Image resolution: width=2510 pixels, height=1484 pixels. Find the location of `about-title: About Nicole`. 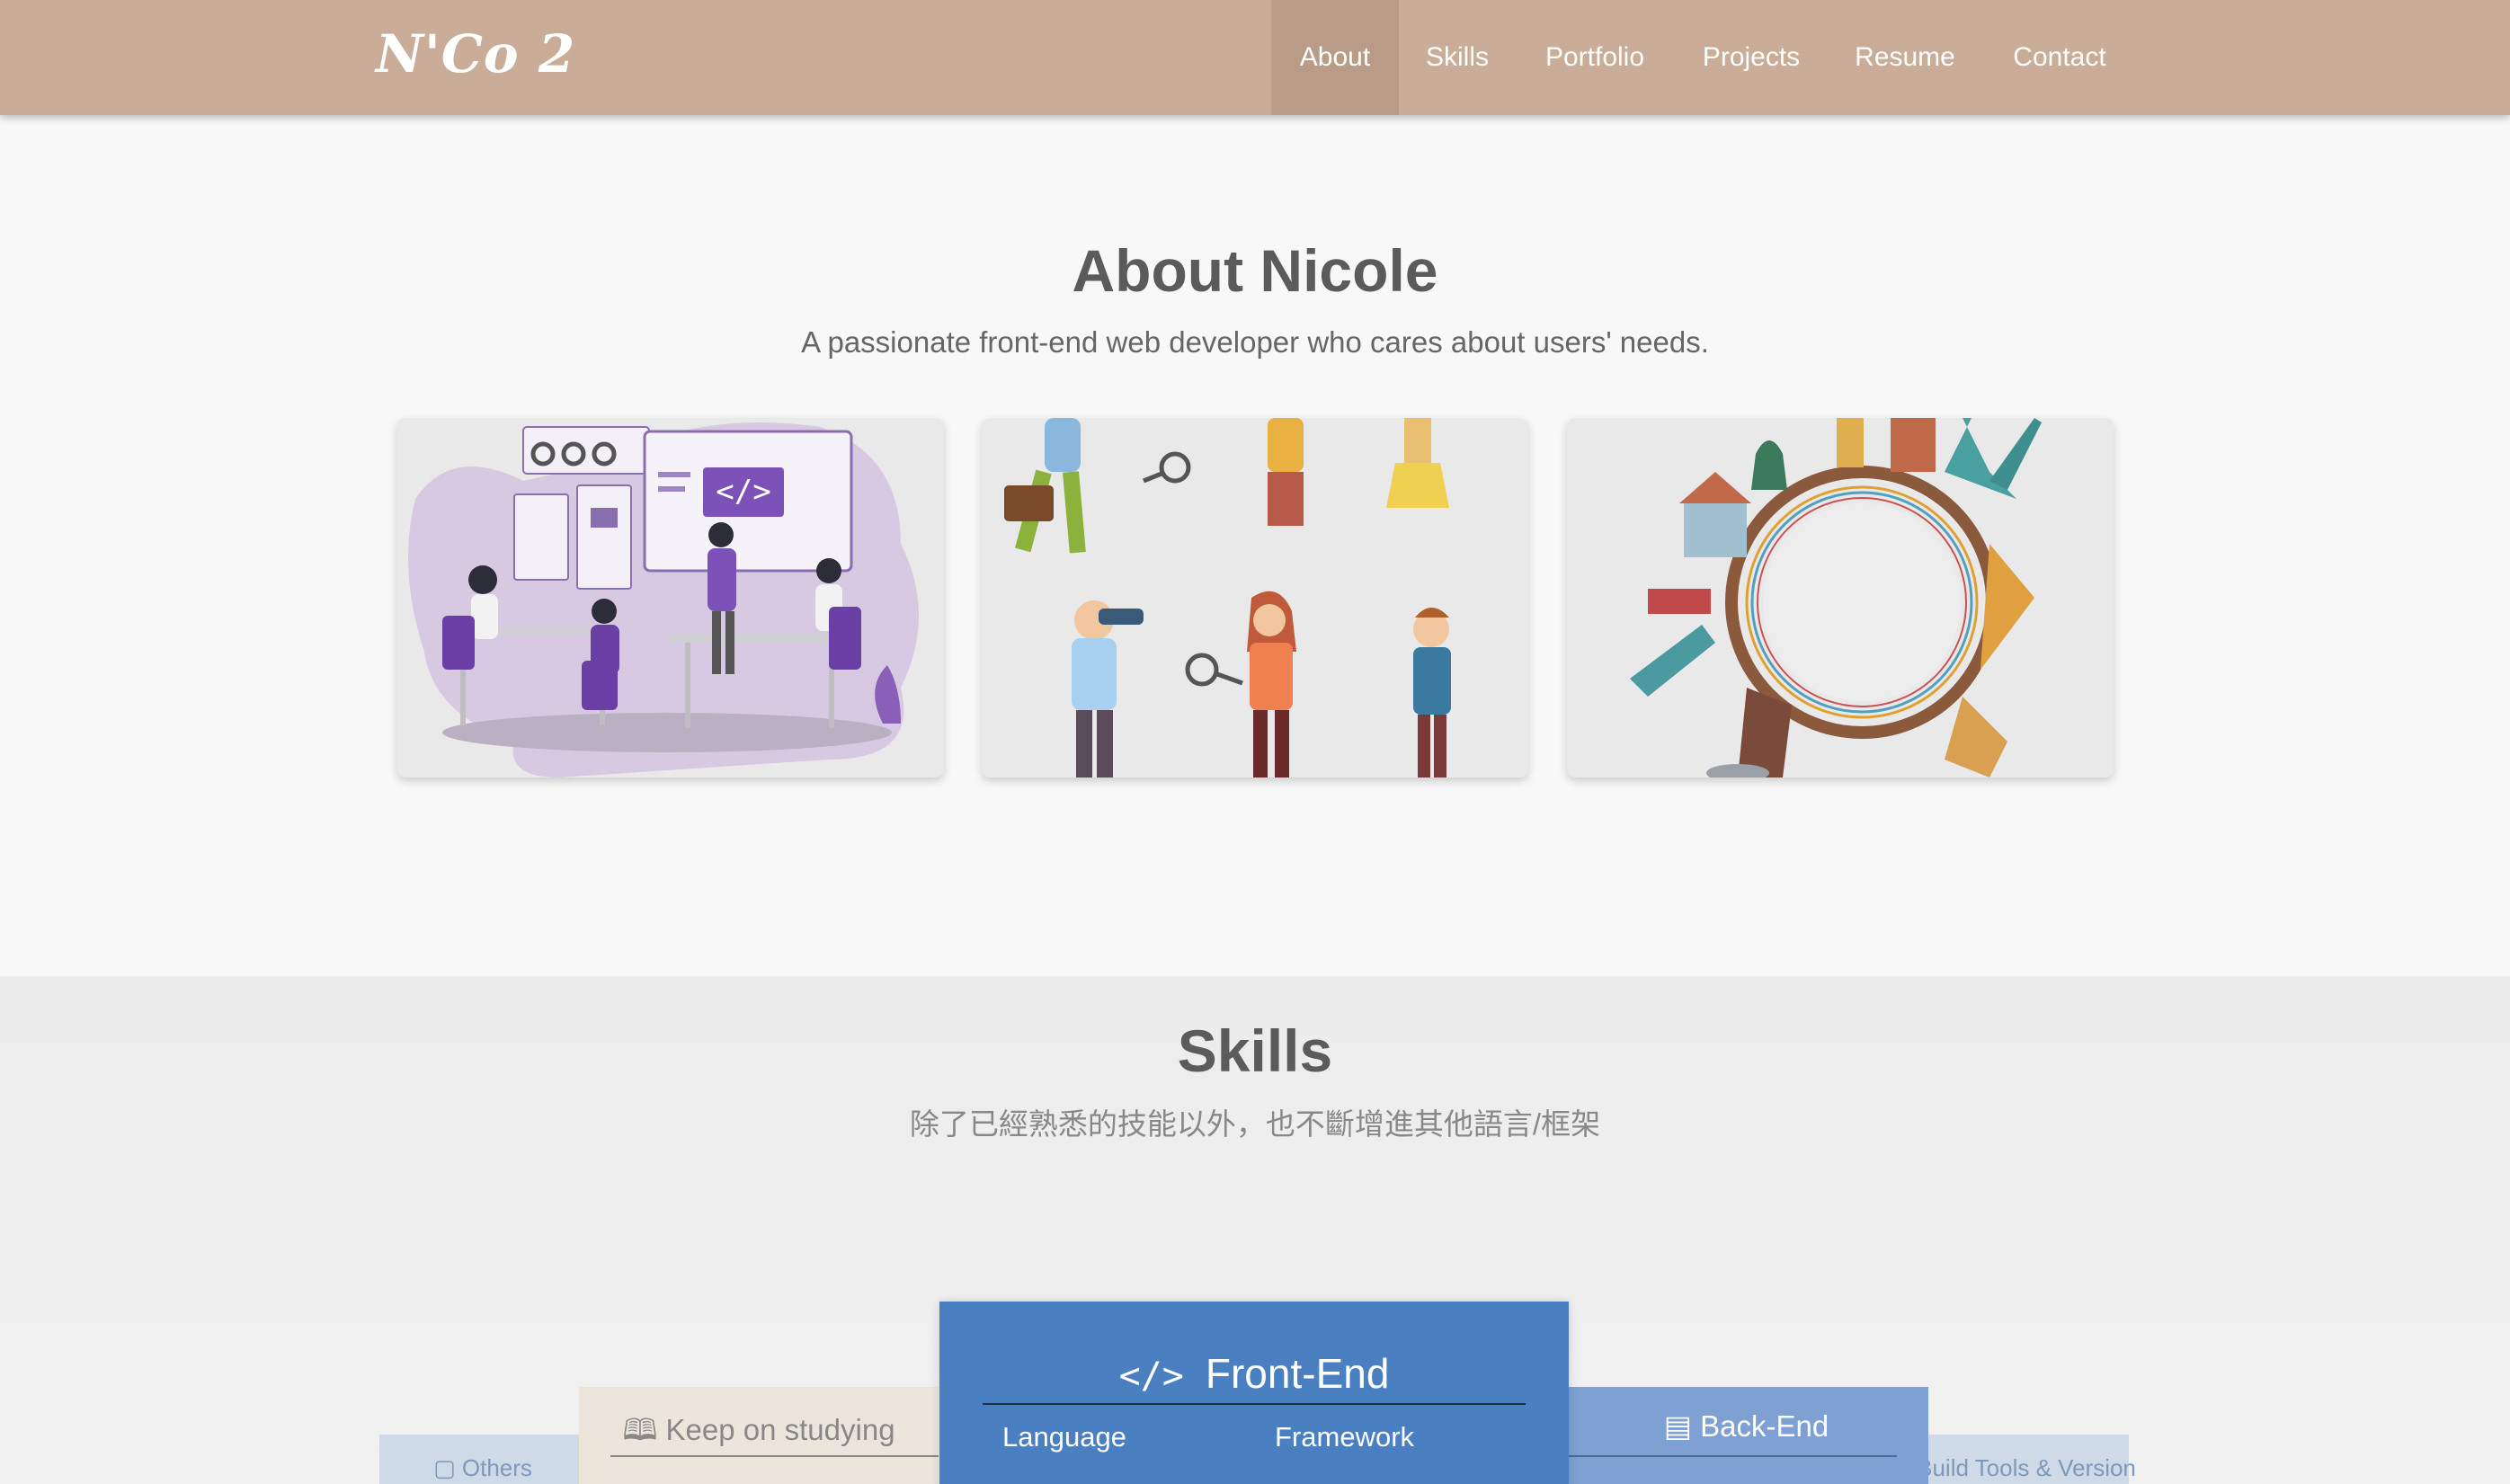

about-title: About Nicole is located at coordinates (1255, 270).